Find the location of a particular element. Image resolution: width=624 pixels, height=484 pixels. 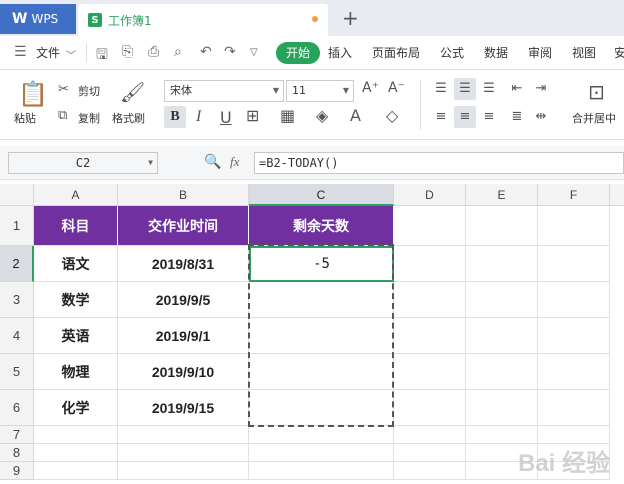

wps-home-tab: W WPS is located at coordinates (38, 19).